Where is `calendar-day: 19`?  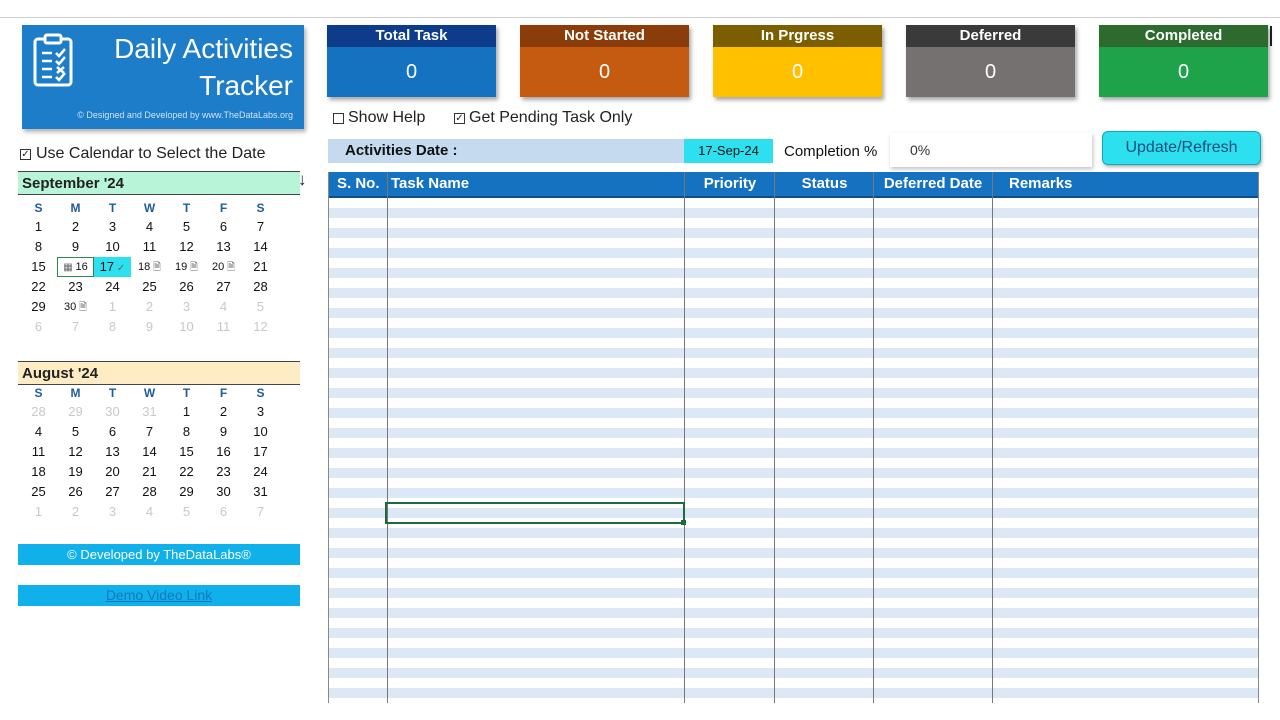 calendar-day: 19 is located at coordinates (75, 472).